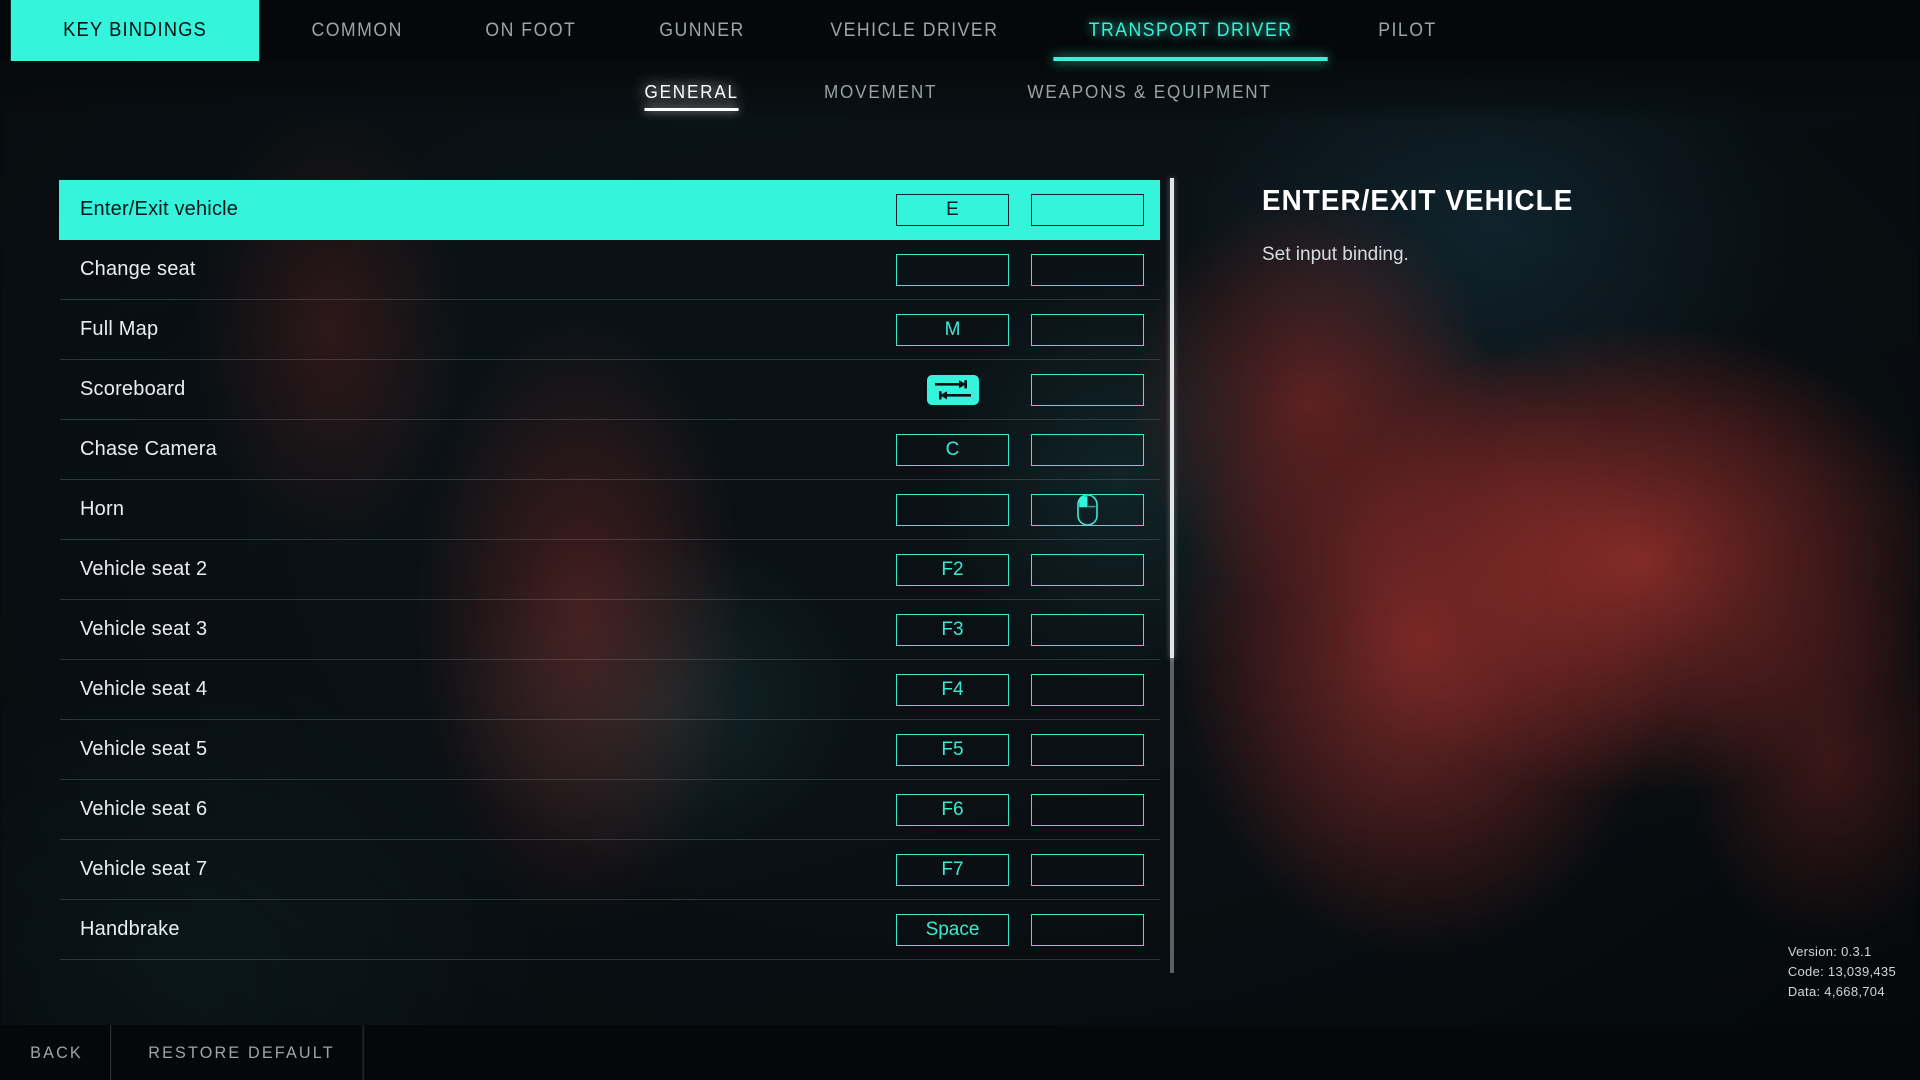 This screenshot has width=1920, height=1080. I want to click on top-nav-tab-label: GUNNER, so click(702, 30).